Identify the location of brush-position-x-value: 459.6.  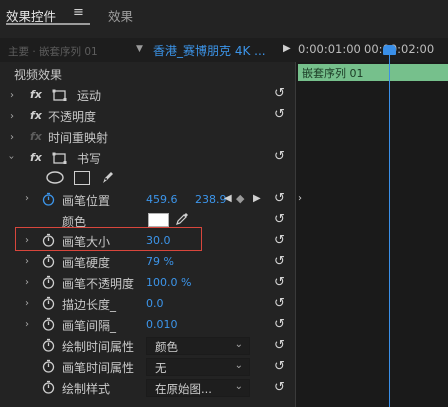
(162, 199).